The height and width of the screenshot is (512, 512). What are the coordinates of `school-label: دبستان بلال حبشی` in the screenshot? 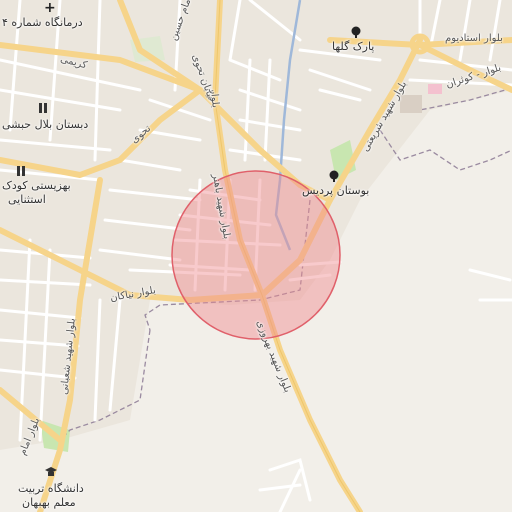 It's located at (45, 124).